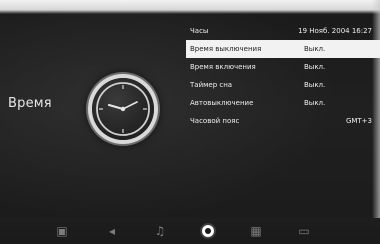 Image resolution: width=380 pixels, height=244 pixels. I want to click on music-icon: ♫, so click(160, 231).